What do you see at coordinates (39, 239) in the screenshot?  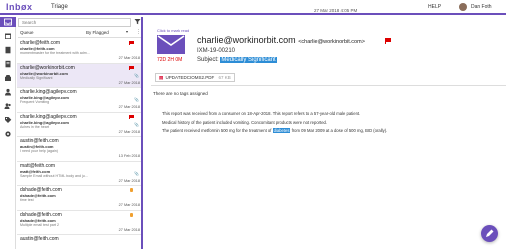 I see `mail-sender: austin@feith.com` at bounding box center [39, 239].